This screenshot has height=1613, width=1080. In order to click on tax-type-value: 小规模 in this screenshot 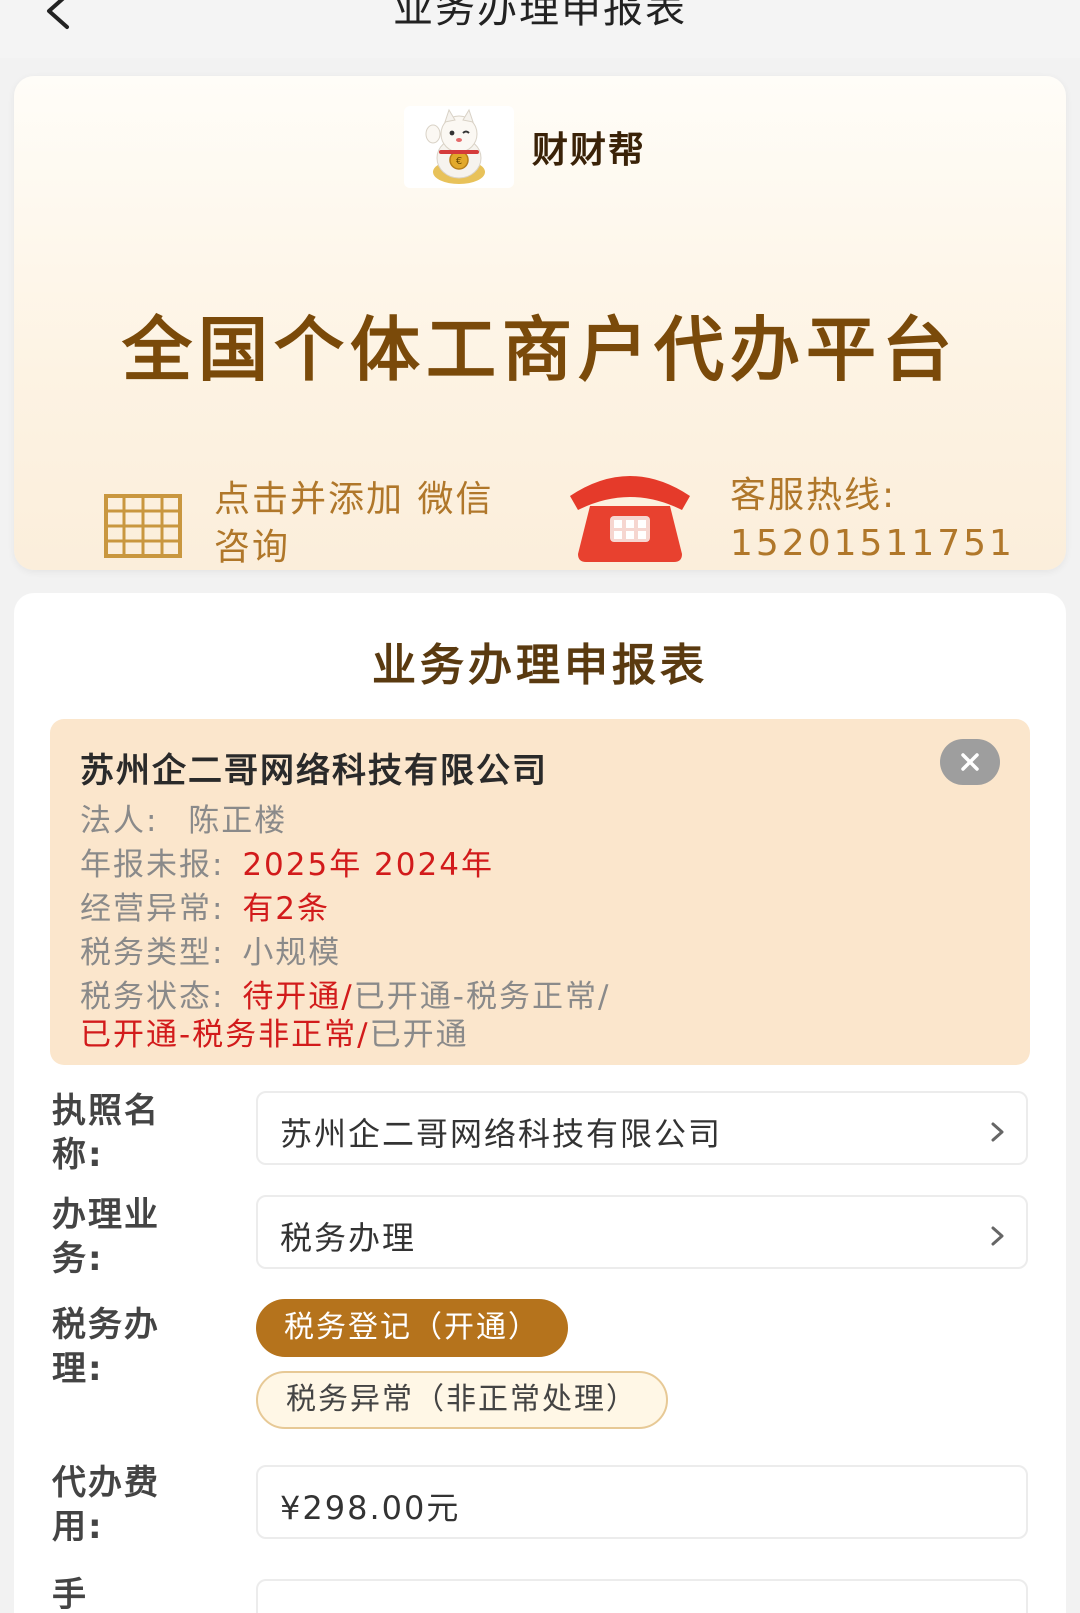, I will do `click(292, 953)`.